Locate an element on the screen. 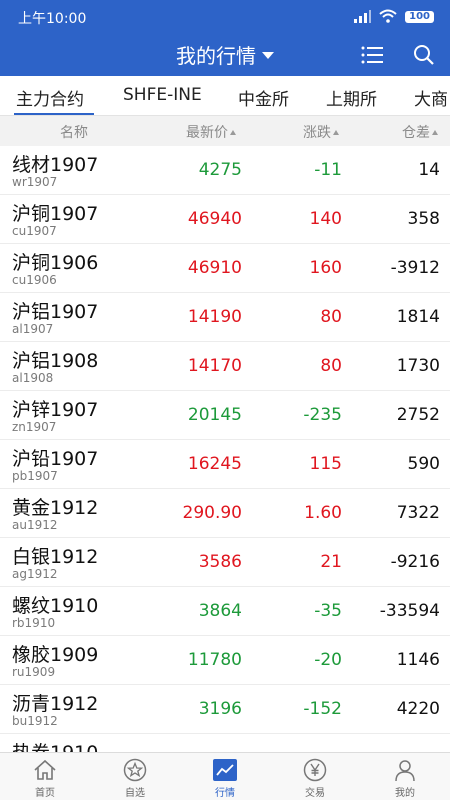 The width and height of the screenshot is (450, 800). contract-name: 线材1907 is located at coordinates (55, 165).